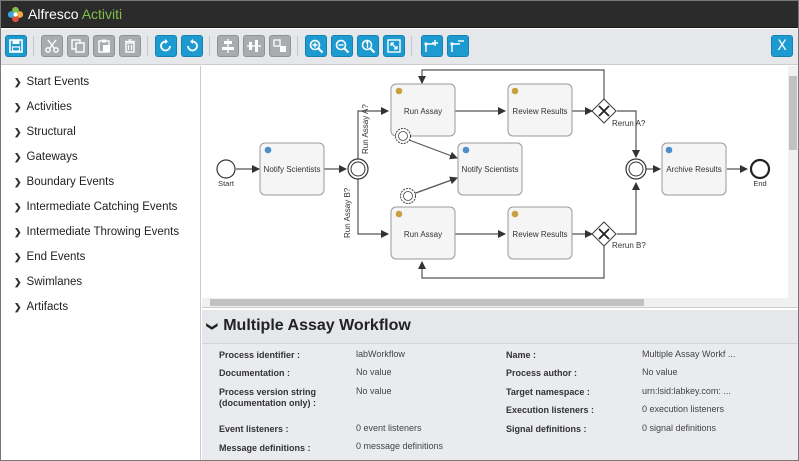 The width and height of the screenshot is (799, 461). Describe the element at coordinates (280, 46) in the screenshot. I see `same-size-button` at that location.